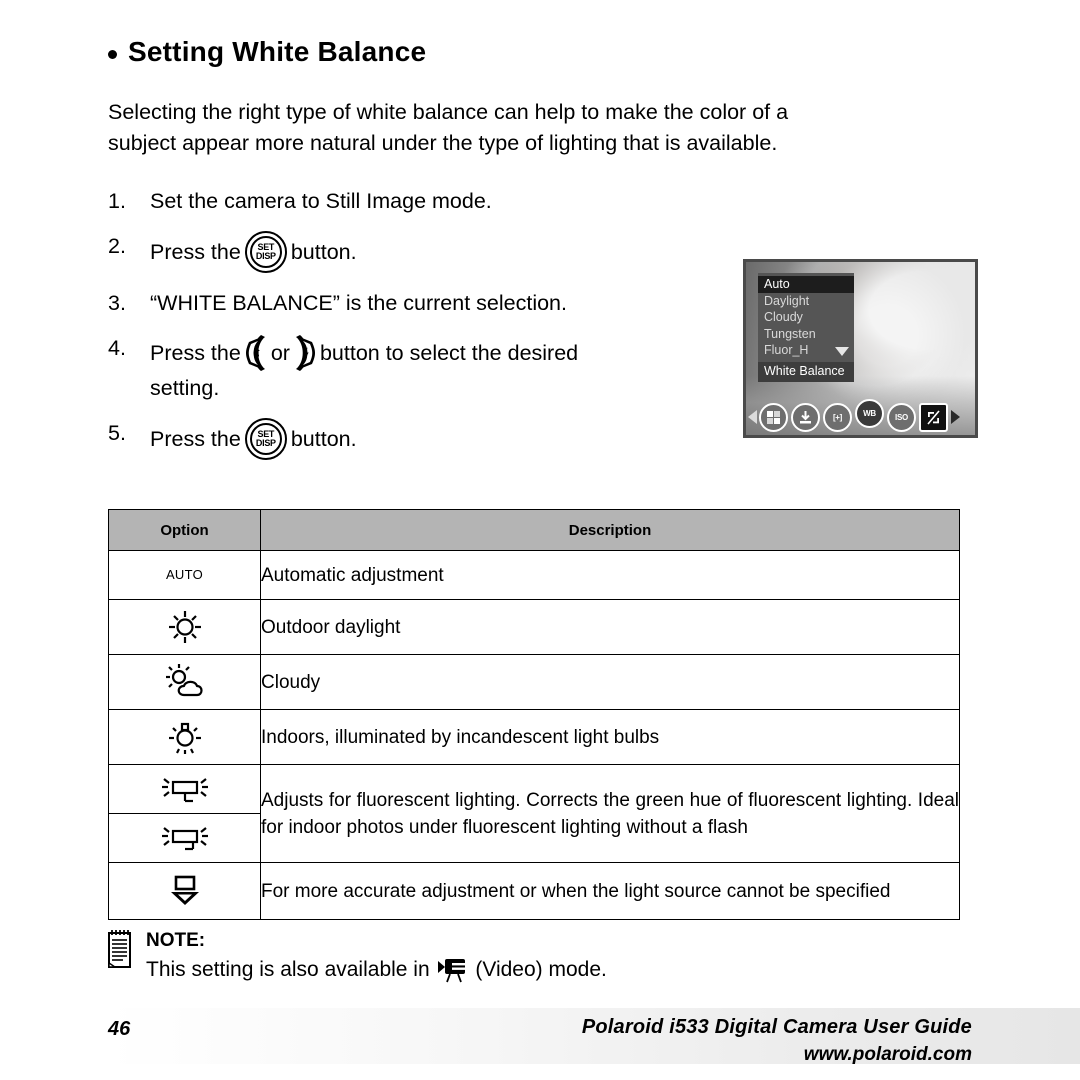 This screenshot has height=1080, width=1080. Describe the element at coordinates (277, 51) in the screenshot. I see `page-title-text: Setting White Balance` at that location.